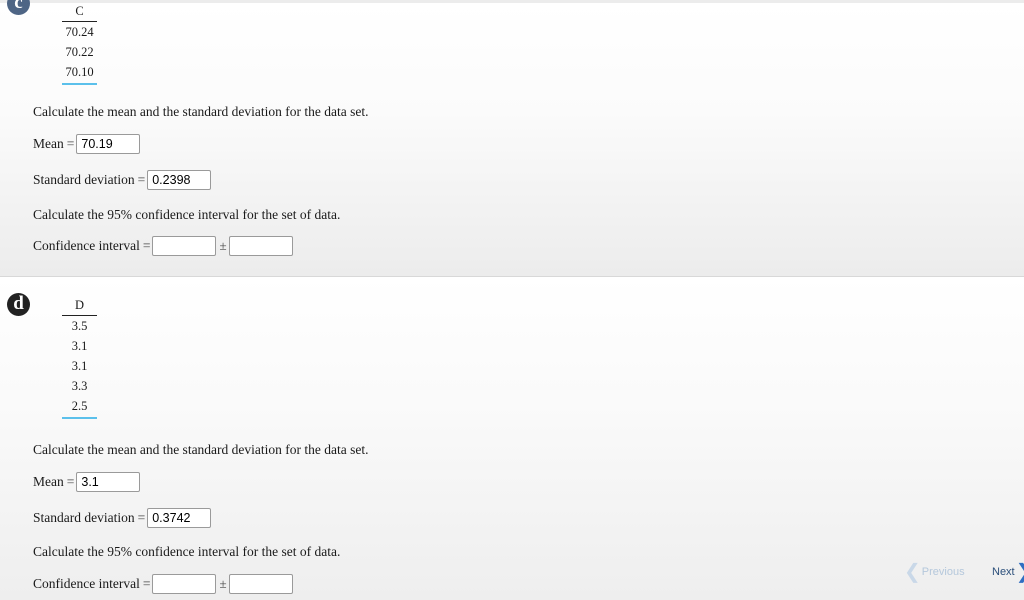  I want to click on data-value: 70.10, so click(79, 72).